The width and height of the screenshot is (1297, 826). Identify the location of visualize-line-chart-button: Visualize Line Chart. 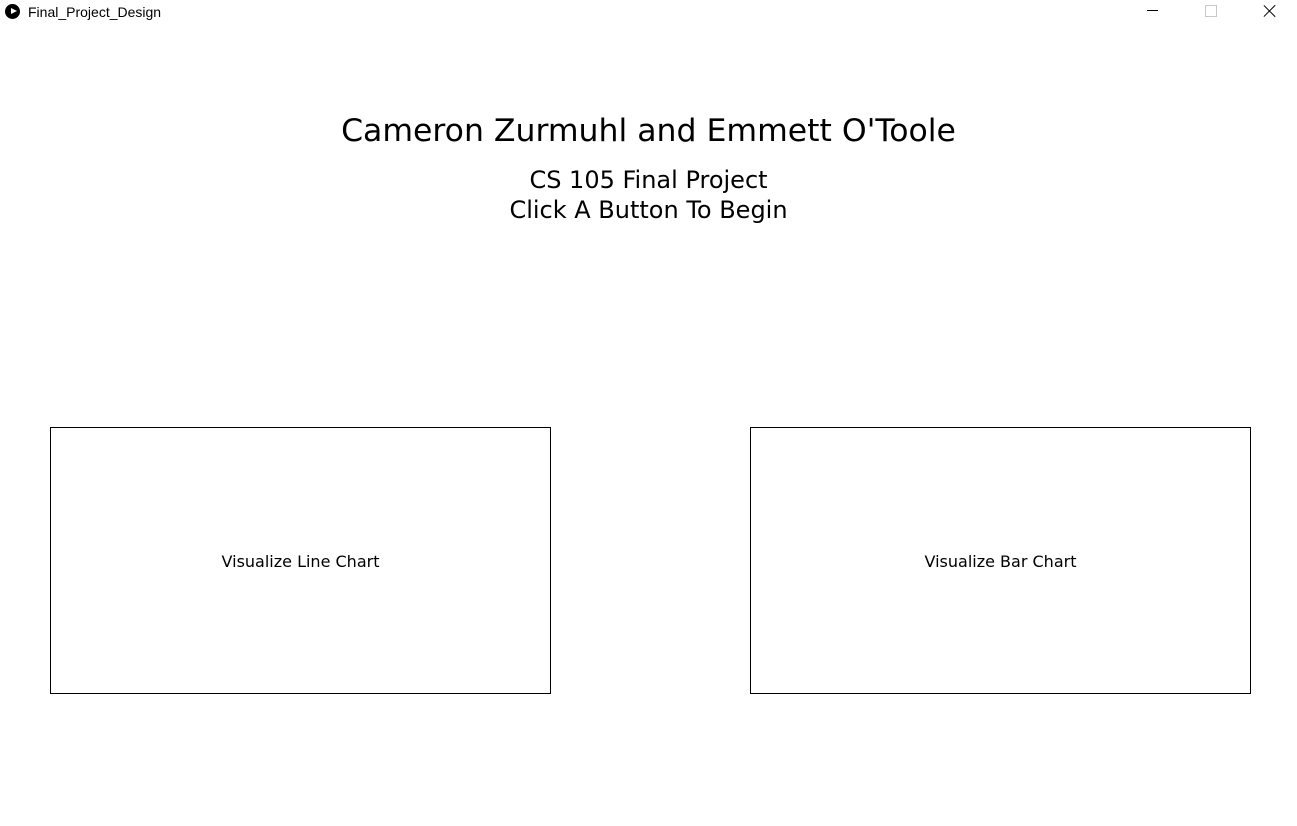
(300, 560).